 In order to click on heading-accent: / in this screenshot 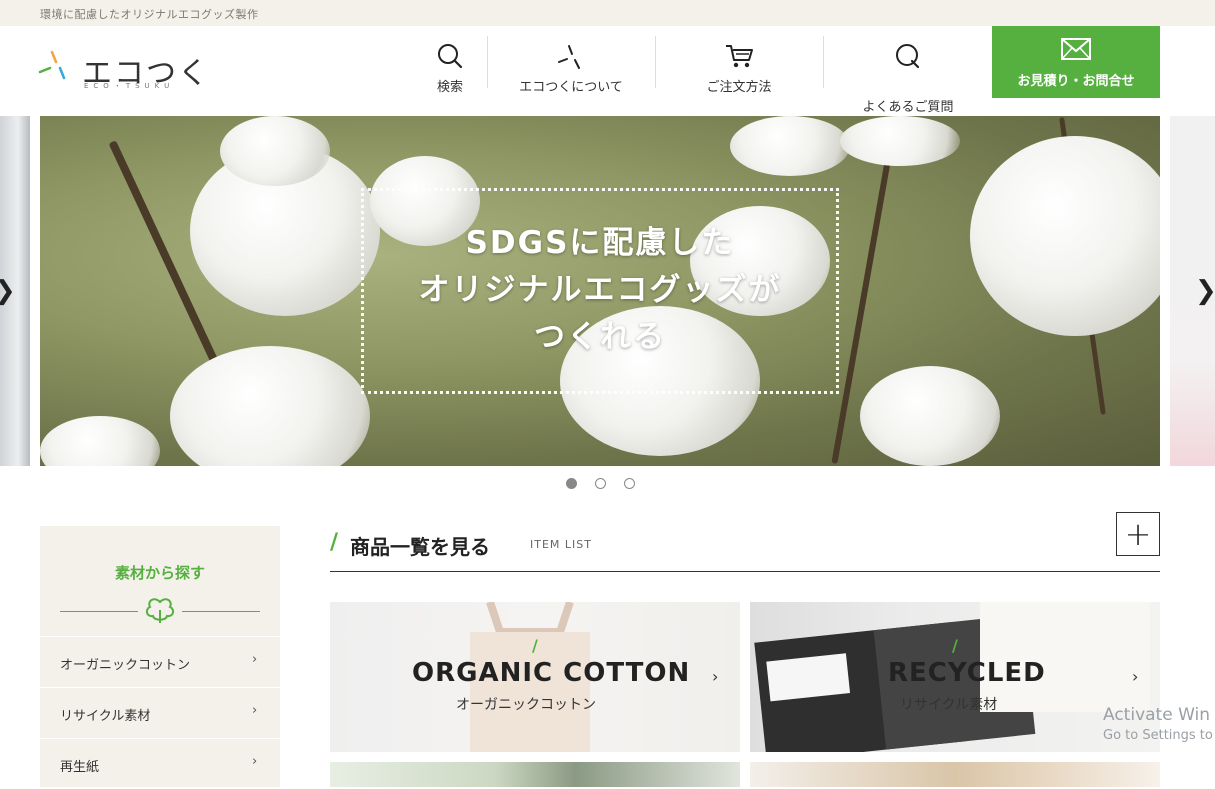, I will do `click(334, 542)`.